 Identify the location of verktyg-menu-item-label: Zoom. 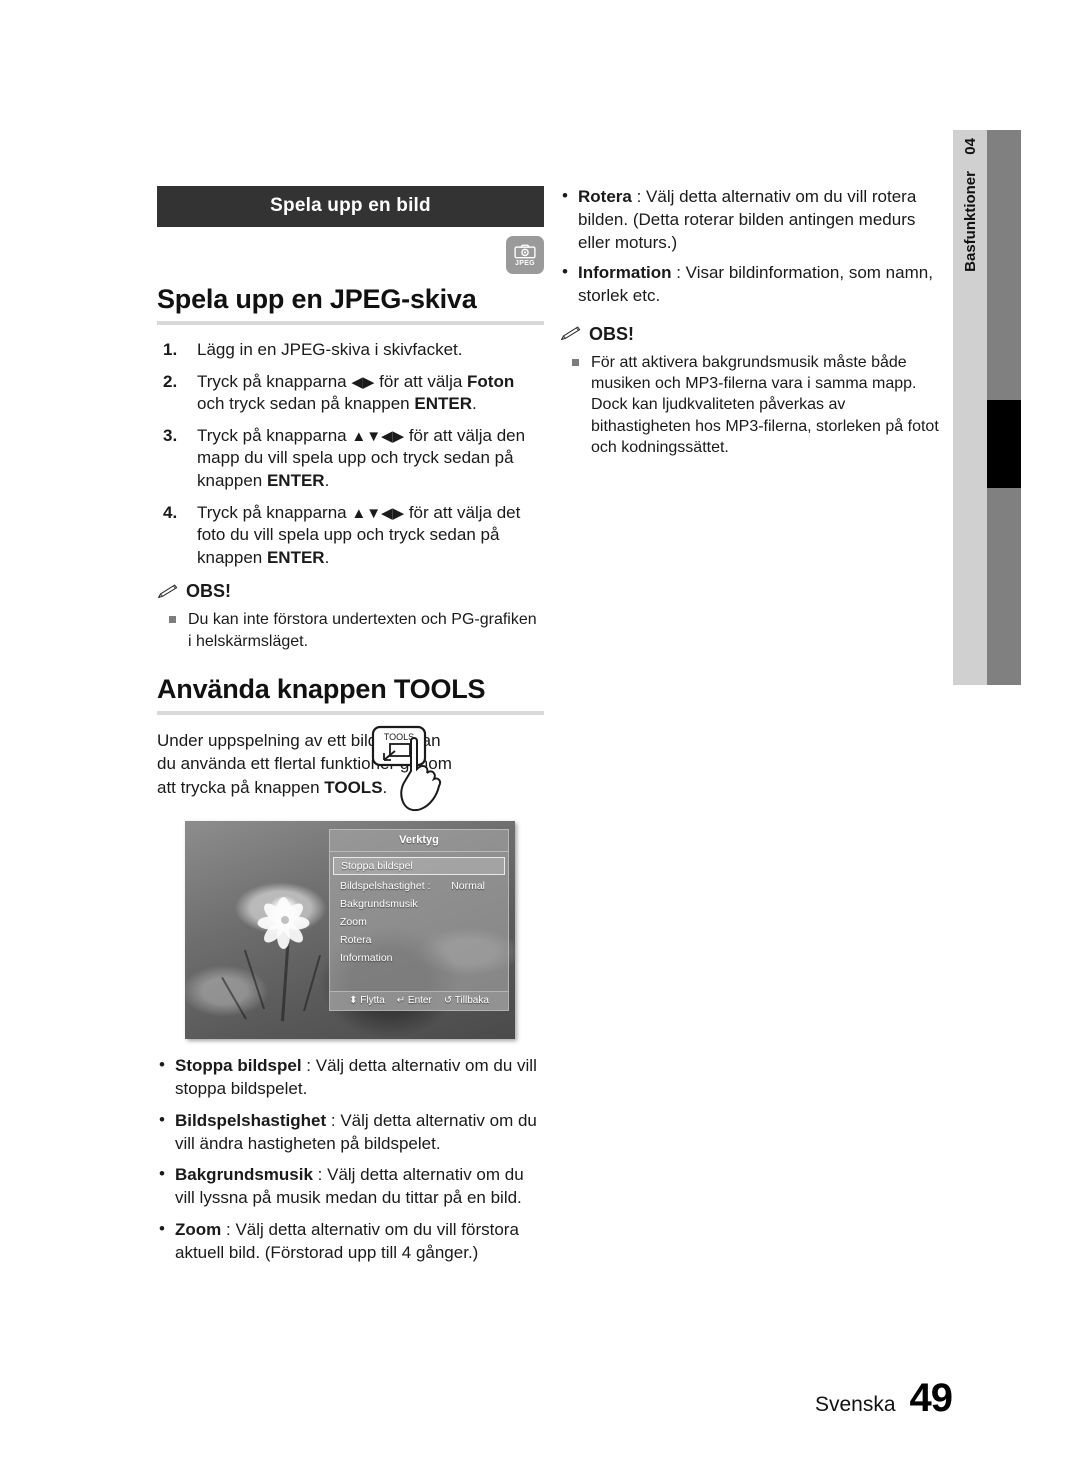
(353, 922).